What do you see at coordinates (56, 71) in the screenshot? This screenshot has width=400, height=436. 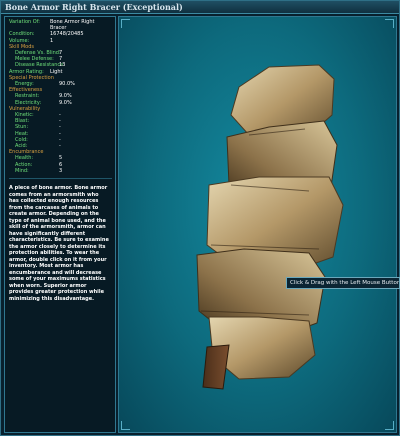 I see `stat-value: Light` at bounding box center [56, 71].